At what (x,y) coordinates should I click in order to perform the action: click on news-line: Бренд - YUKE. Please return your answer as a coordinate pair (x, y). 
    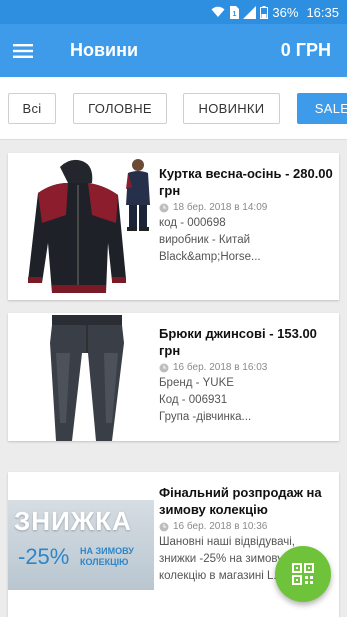
    Looking at the image, I should click on (196, 383).